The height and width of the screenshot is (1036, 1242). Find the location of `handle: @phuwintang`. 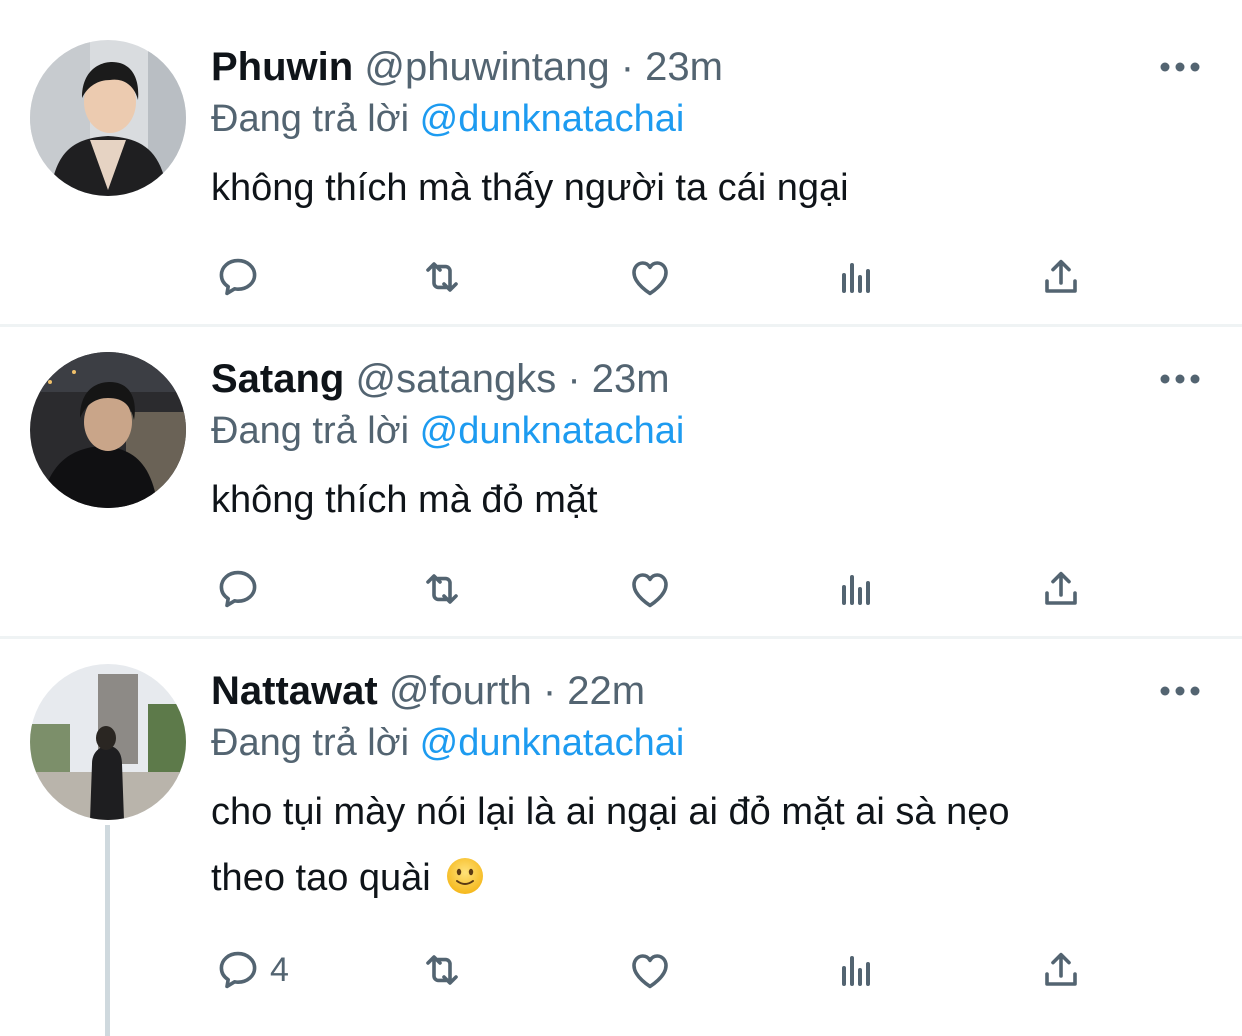

handle: @phuwintang is located at coordinates (486, 67).